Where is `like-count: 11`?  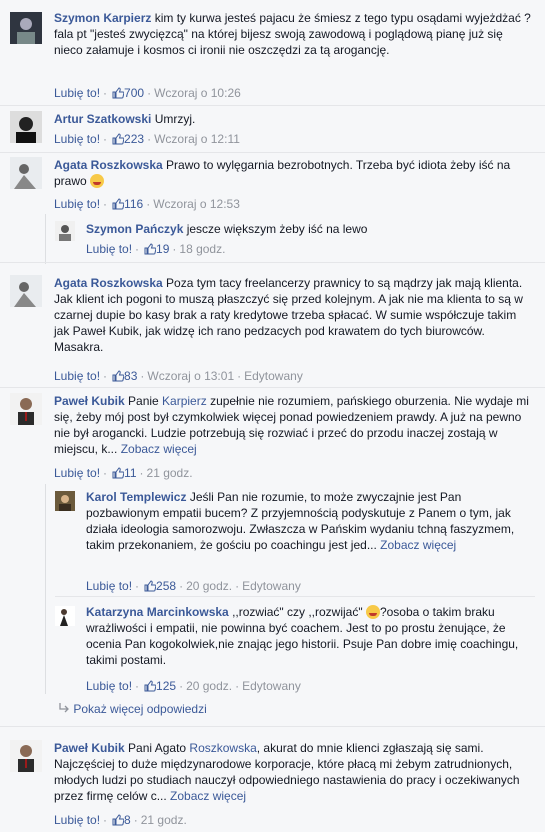 like-count: 11 is located at coordinates (130, 473).